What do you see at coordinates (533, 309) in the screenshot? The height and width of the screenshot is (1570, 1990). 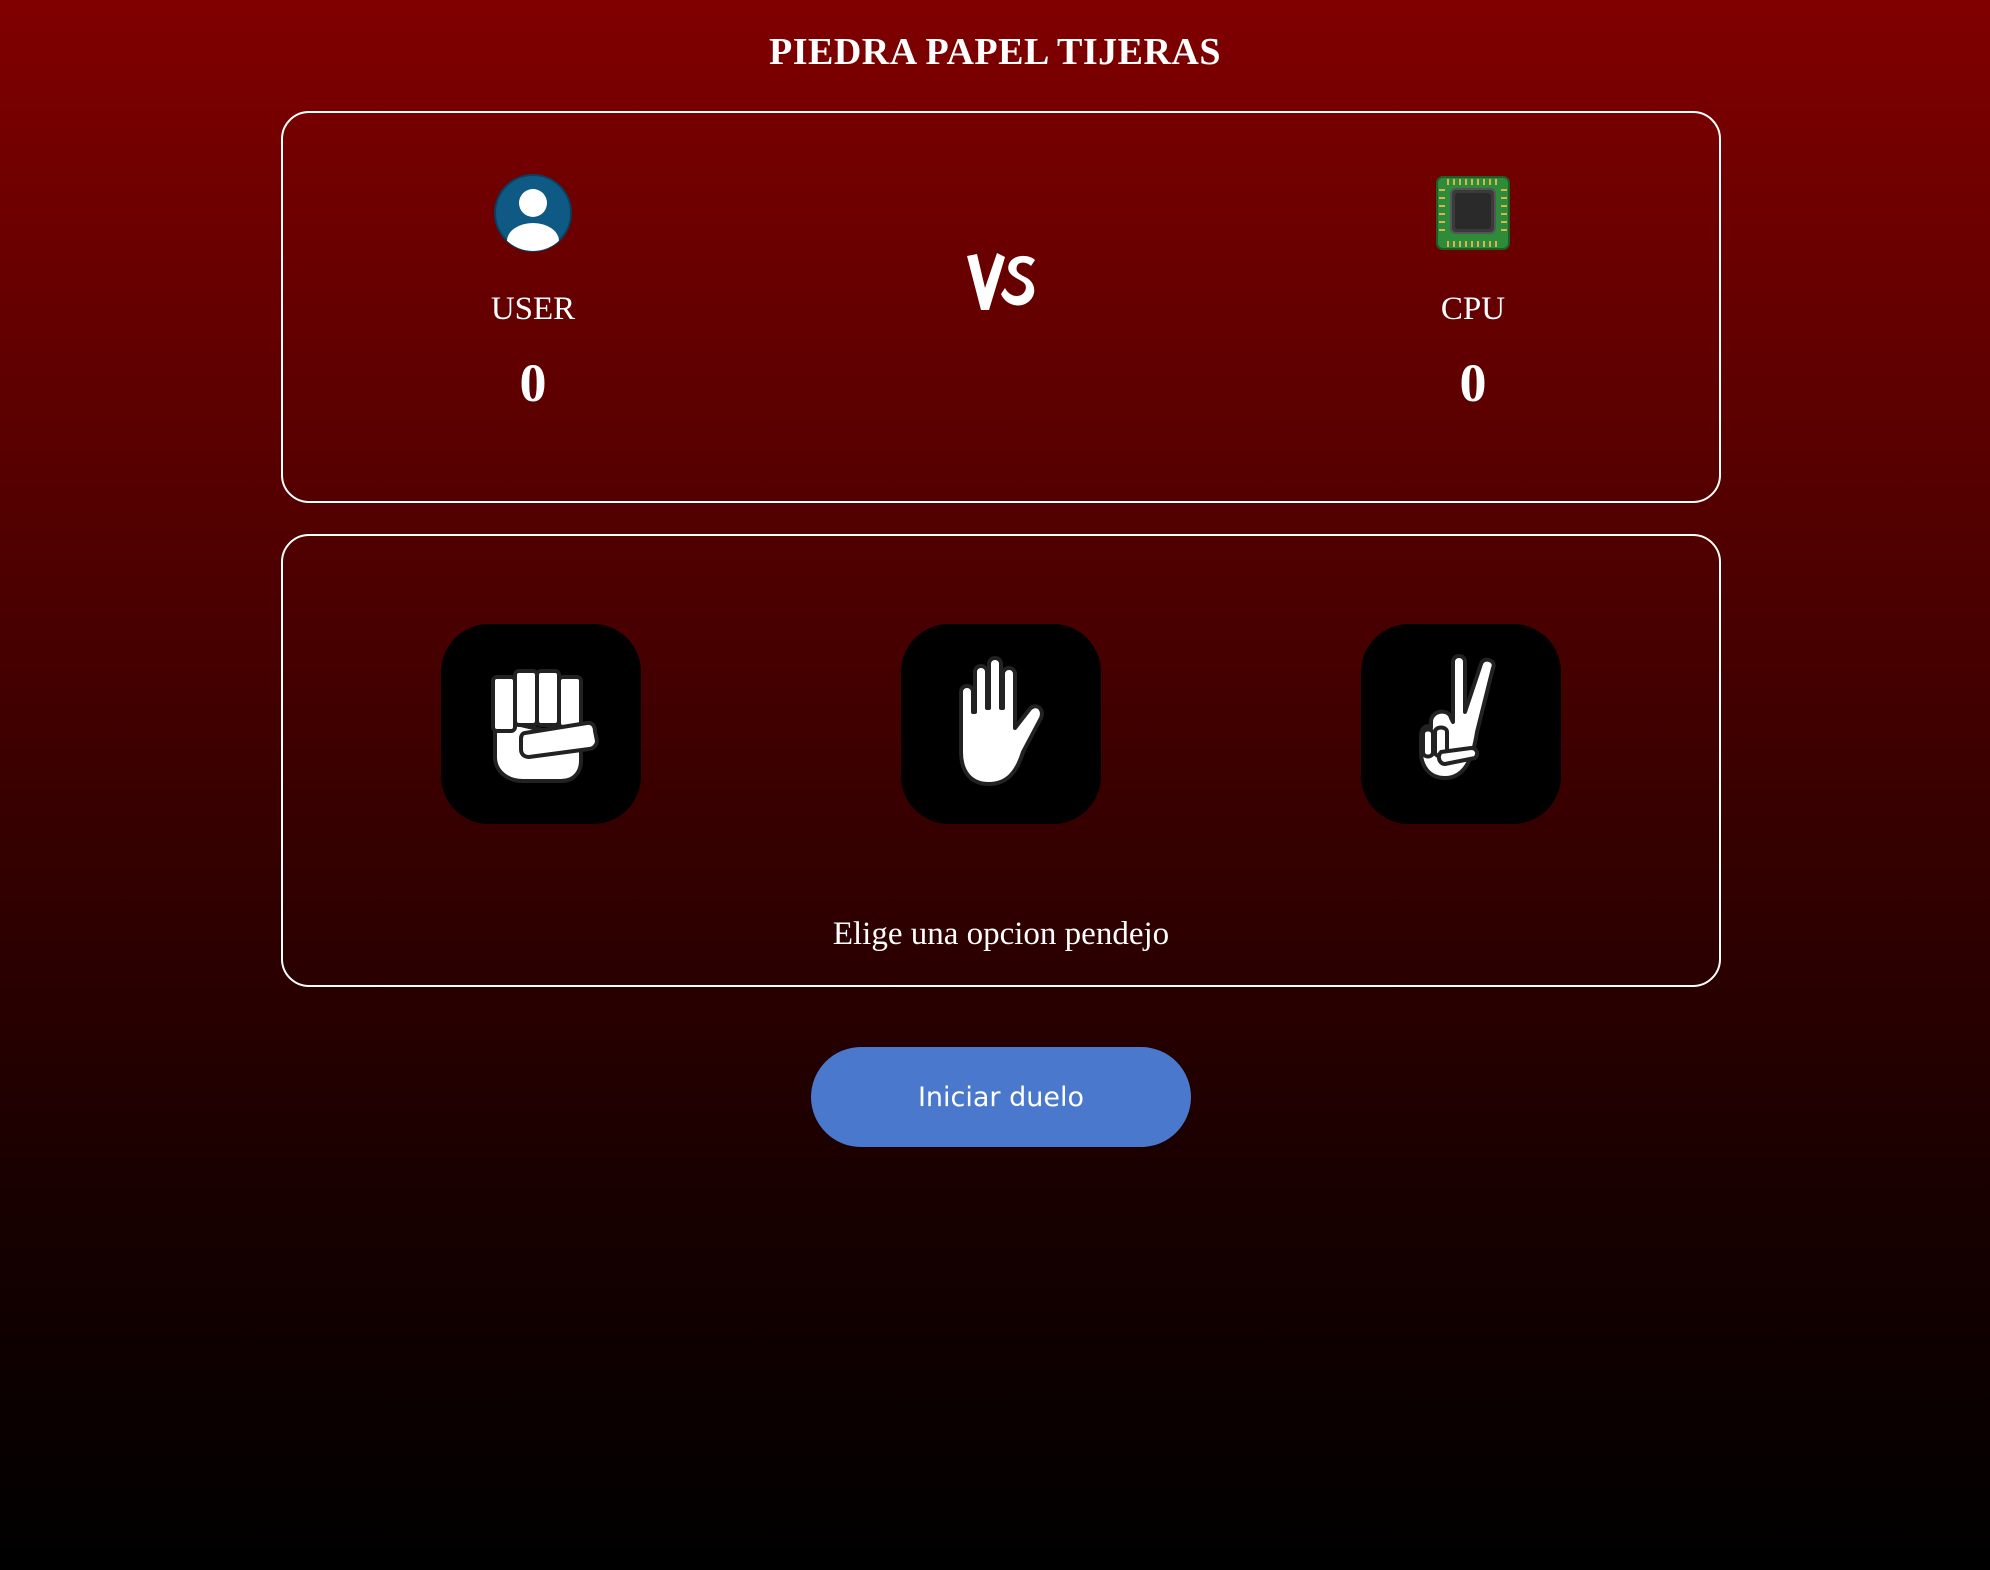 I see `user-name-label: USER` at bounding box center [533, 309].